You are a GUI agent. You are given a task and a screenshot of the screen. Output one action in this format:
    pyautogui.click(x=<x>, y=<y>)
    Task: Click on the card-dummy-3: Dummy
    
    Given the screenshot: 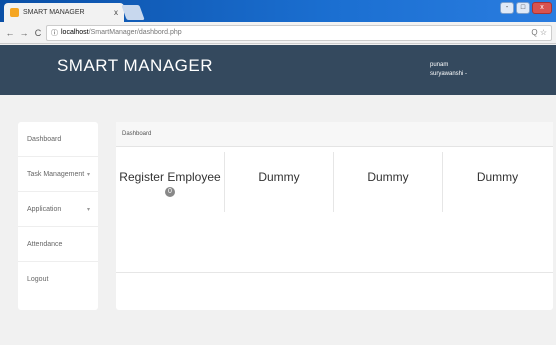 What is the action you would take?
    pyautogui.click(x=497, y=182)
    